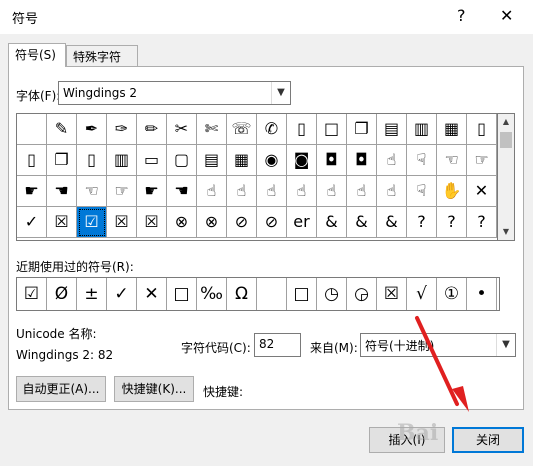  What do you see at coordinates (452, 294) in the screenshot?
I see `recent-symbol-cell: ①` at bounding box center [452, 294].